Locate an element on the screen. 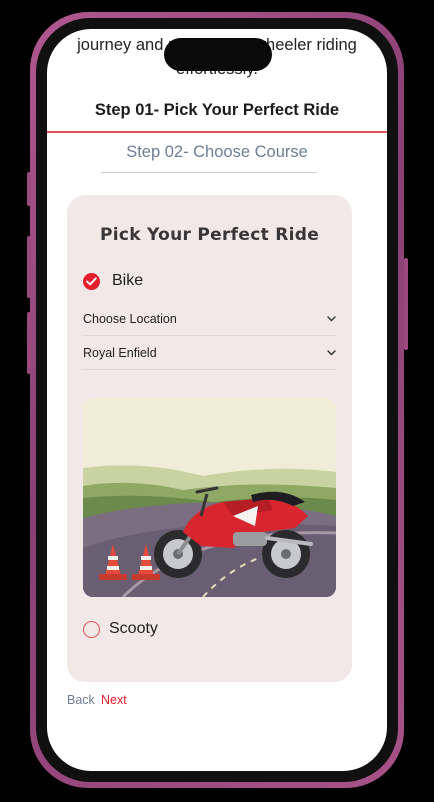 The image size is (434, 802). bike-model-select-value: Royal Enfield is located at coordinates (120, 353).